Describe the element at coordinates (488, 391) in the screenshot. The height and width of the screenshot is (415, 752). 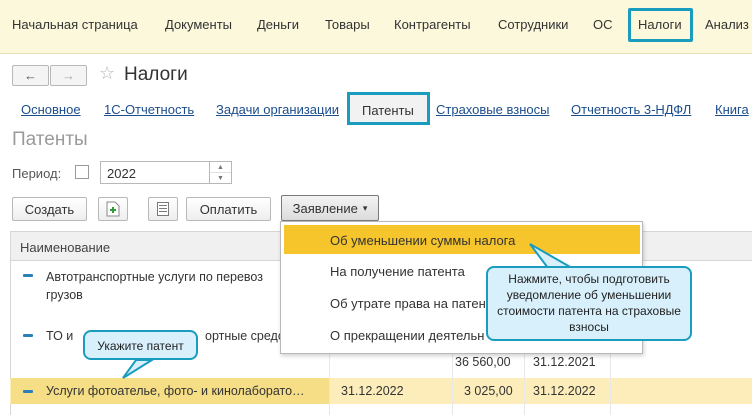
I see `row4-sum: 3 025,00` at that location.